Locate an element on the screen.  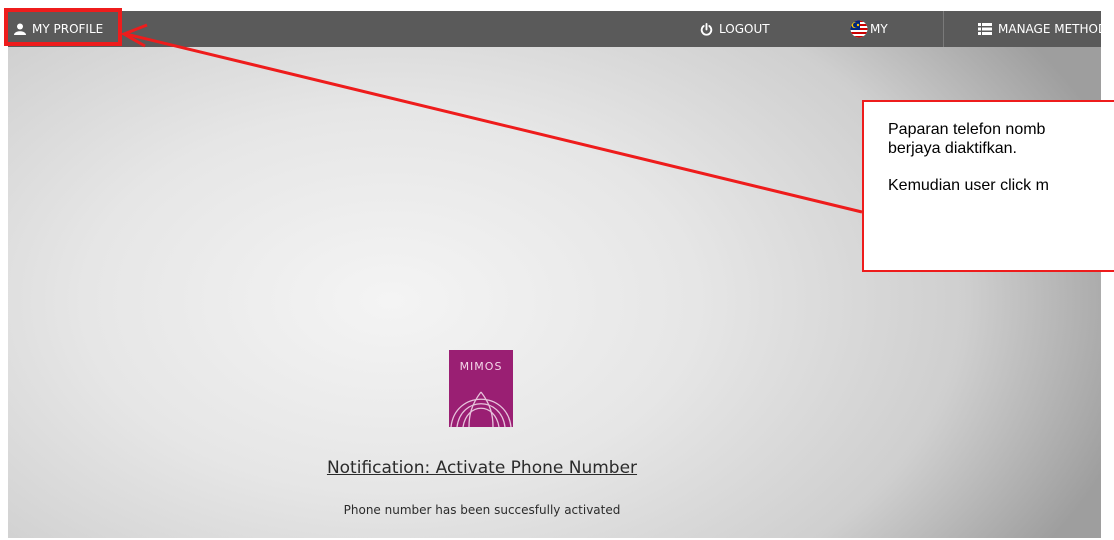
callout-line-1: Paparan telefon nomb is located at coordinates (967, 129).